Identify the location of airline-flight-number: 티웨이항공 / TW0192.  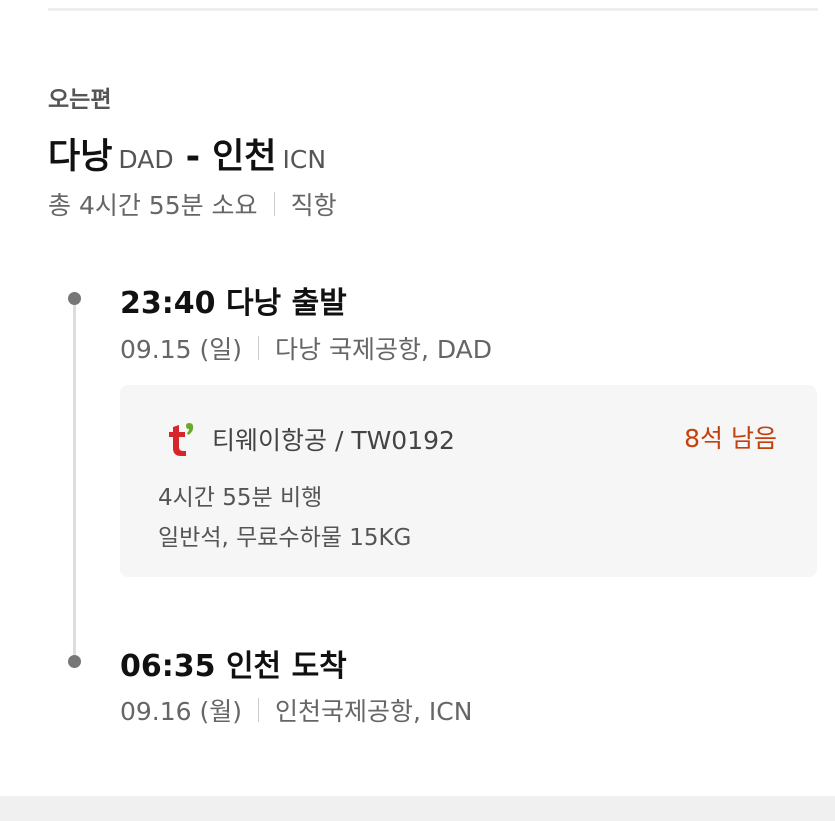
(333, 440).